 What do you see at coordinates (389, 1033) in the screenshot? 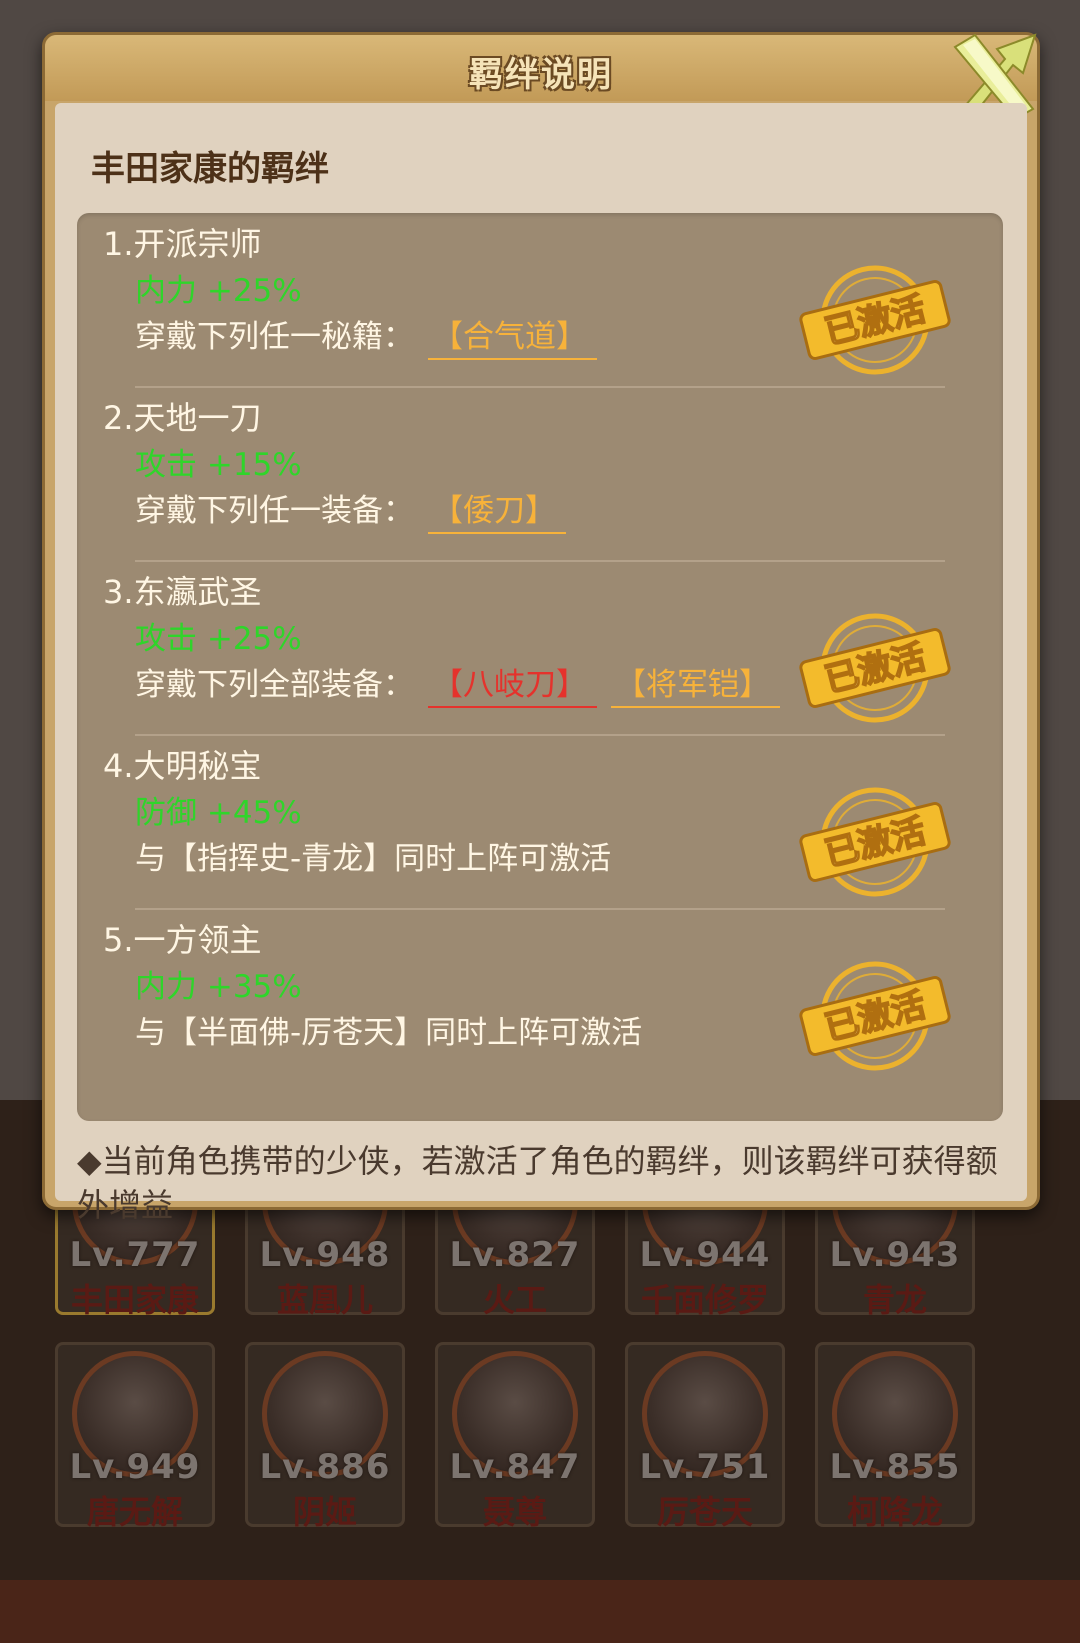
I see `bond-requirement-text: 与【半面佛-厉苍天】同时上阵可激活` at bounding box center [389, 1033].